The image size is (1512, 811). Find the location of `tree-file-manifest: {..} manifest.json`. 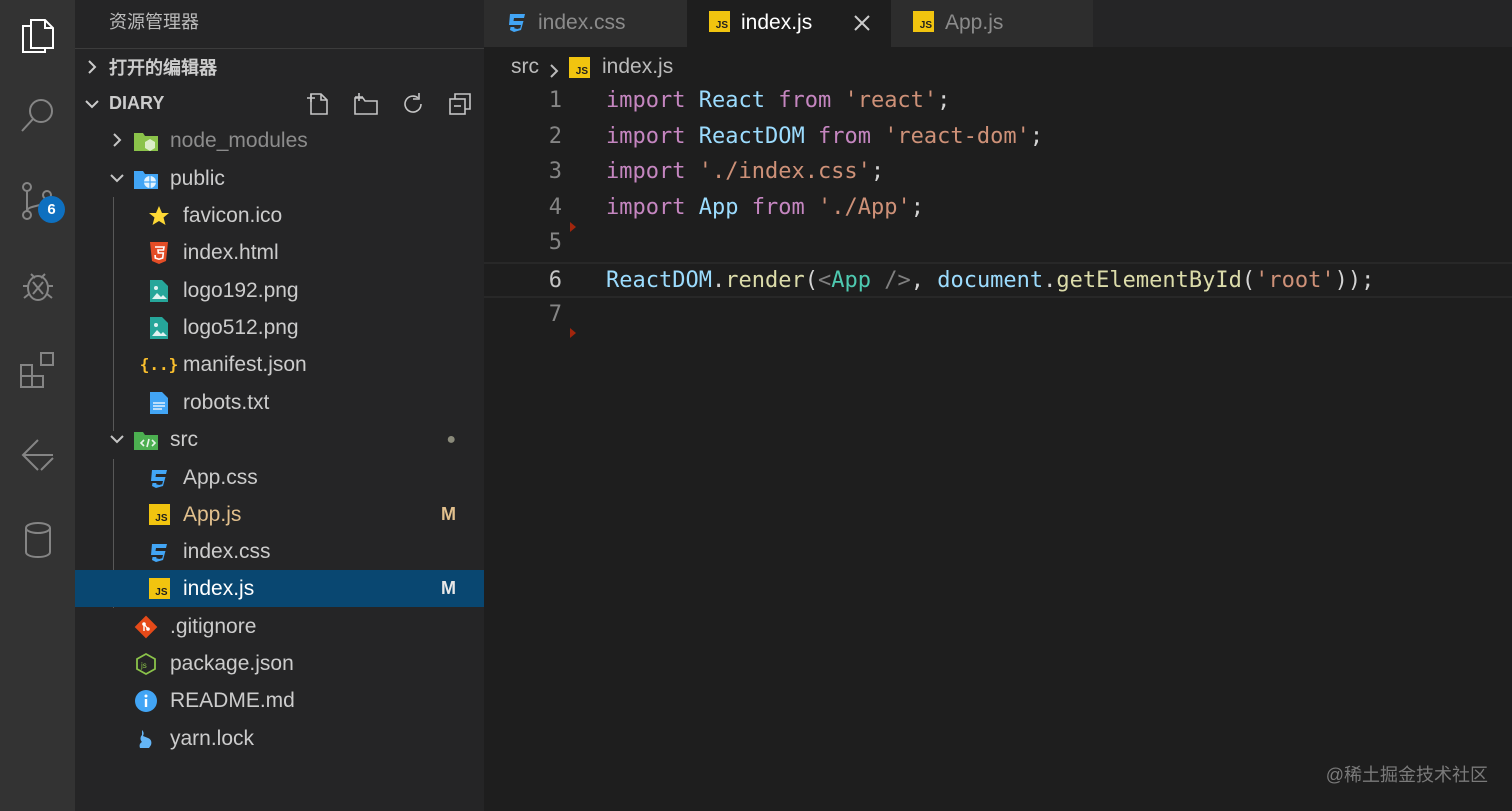

tree-file-manifest: {..} manifest.json is located at coordinates (279, 364).